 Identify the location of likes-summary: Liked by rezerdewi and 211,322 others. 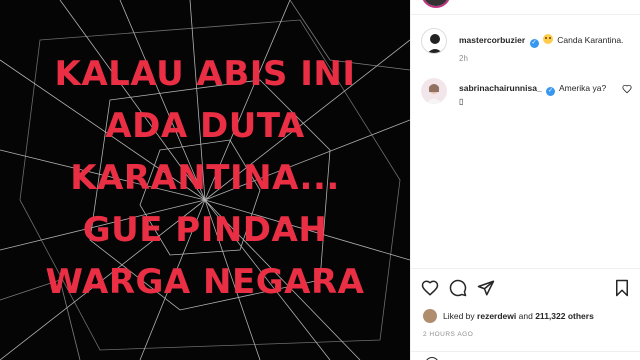
(508, 316).